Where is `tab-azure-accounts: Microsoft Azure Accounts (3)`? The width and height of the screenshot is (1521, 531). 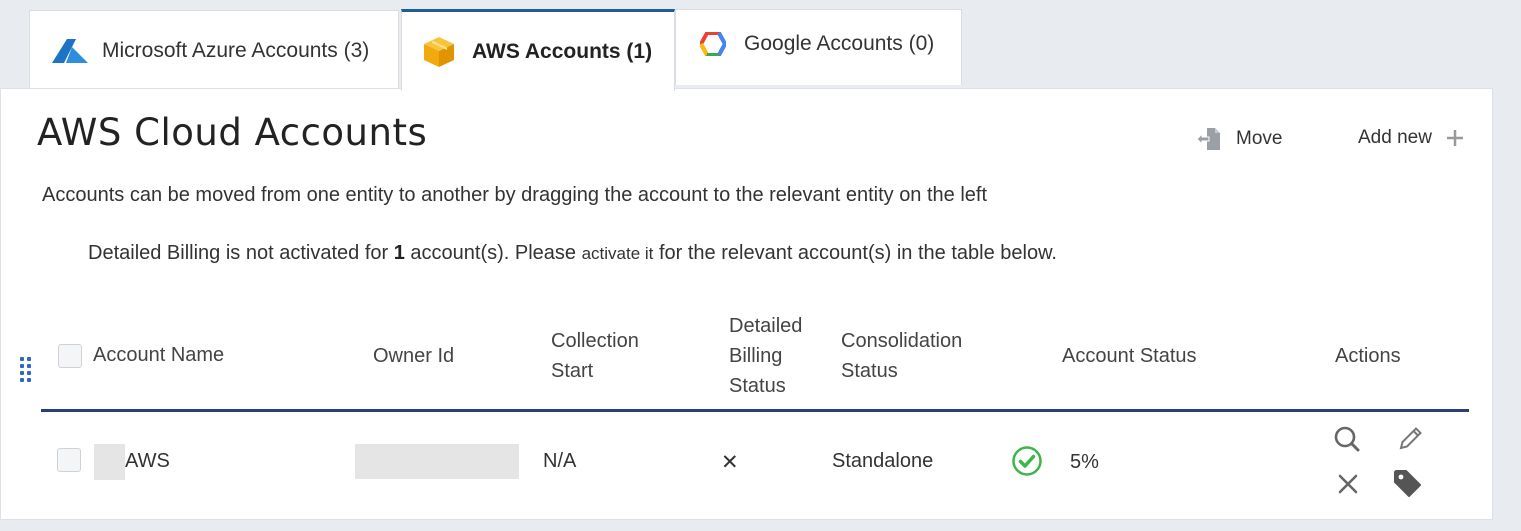
tab-azure-accounts: Microsoft Azure Accounts (3) is located at coordinates (214, 50).